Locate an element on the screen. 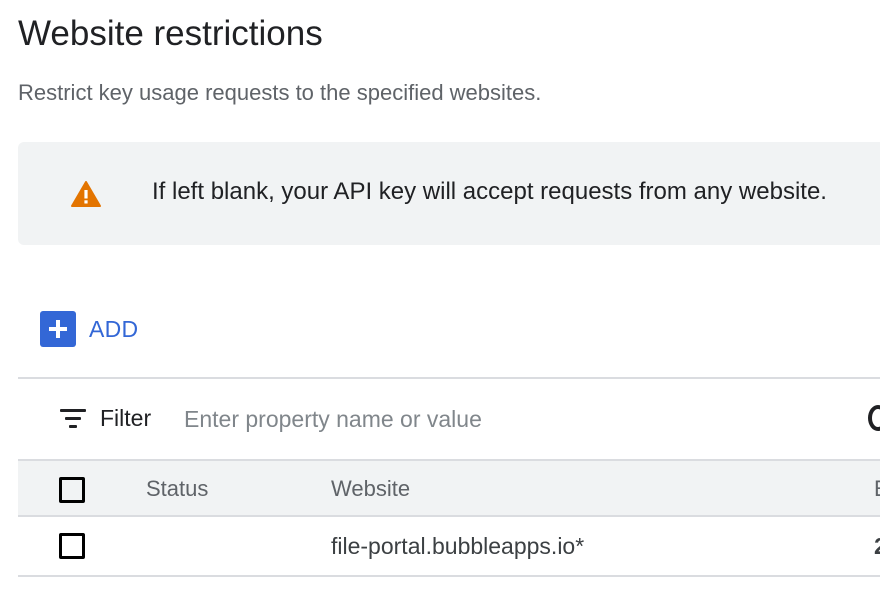 The height and width of the screenshot is (592, 880). page-title: Website restrictions is located at coordinates (170, 33).